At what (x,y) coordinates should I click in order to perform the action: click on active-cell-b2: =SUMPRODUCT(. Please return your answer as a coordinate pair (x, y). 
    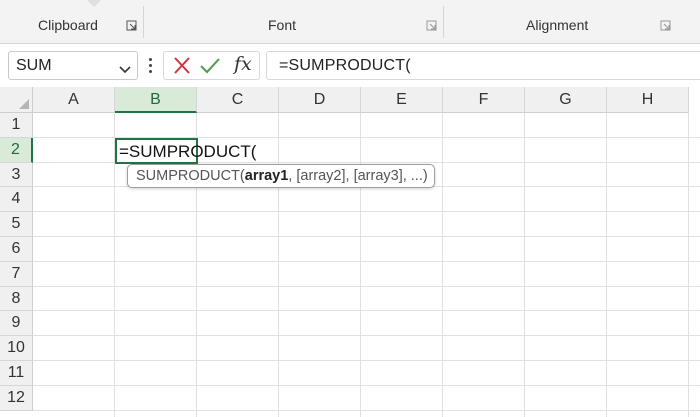
    Looking at the image, I should click on (185, 150).